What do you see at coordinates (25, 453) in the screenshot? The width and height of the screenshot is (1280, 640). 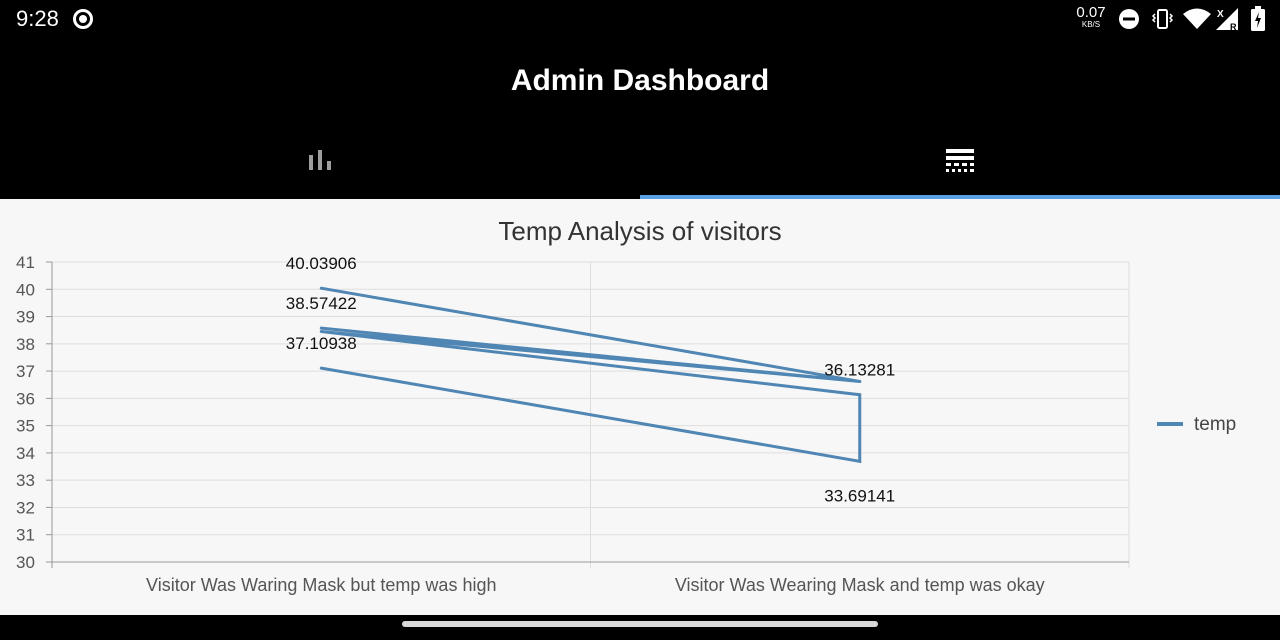 I see `y-tick-label: 34` at bounding box center [25, 453].